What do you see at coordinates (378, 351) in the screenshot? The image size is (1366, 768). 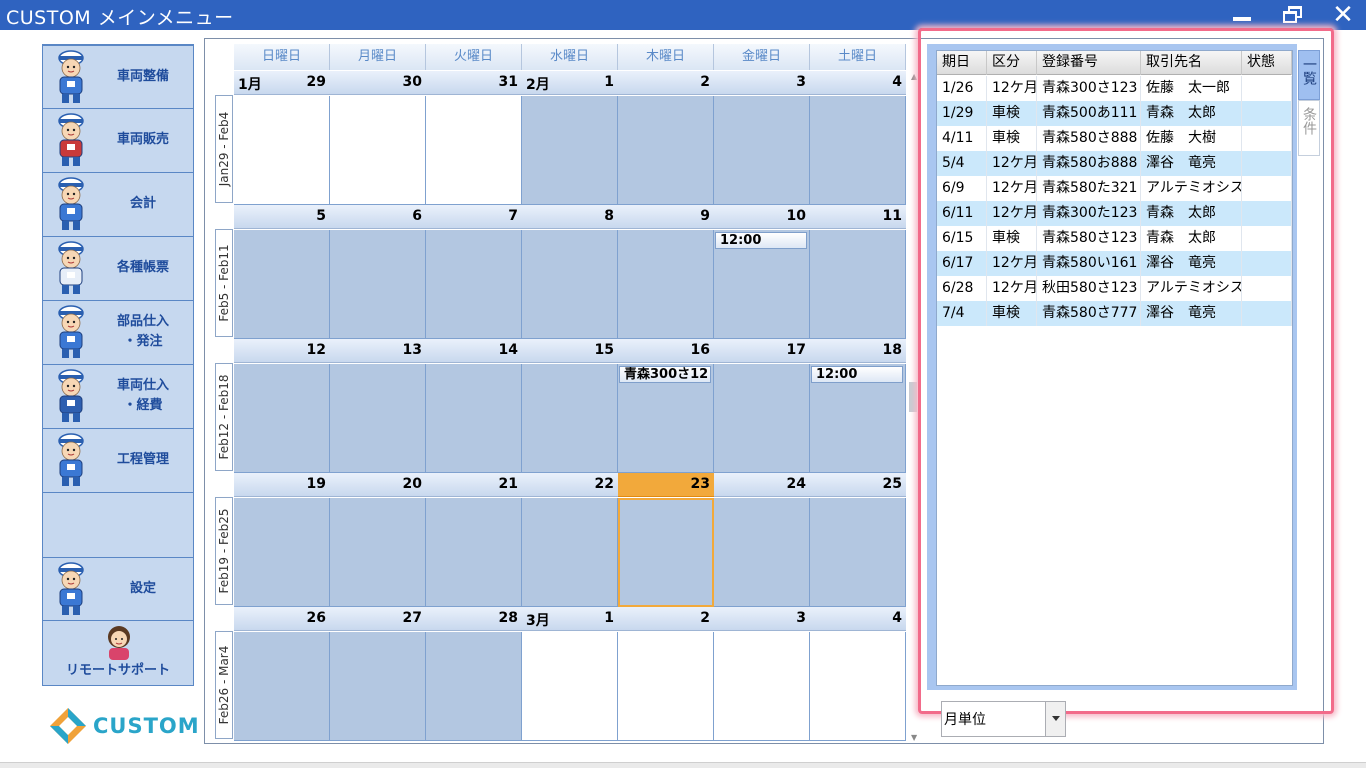 I see `day-header: 13` at bounding box center [378, 351].